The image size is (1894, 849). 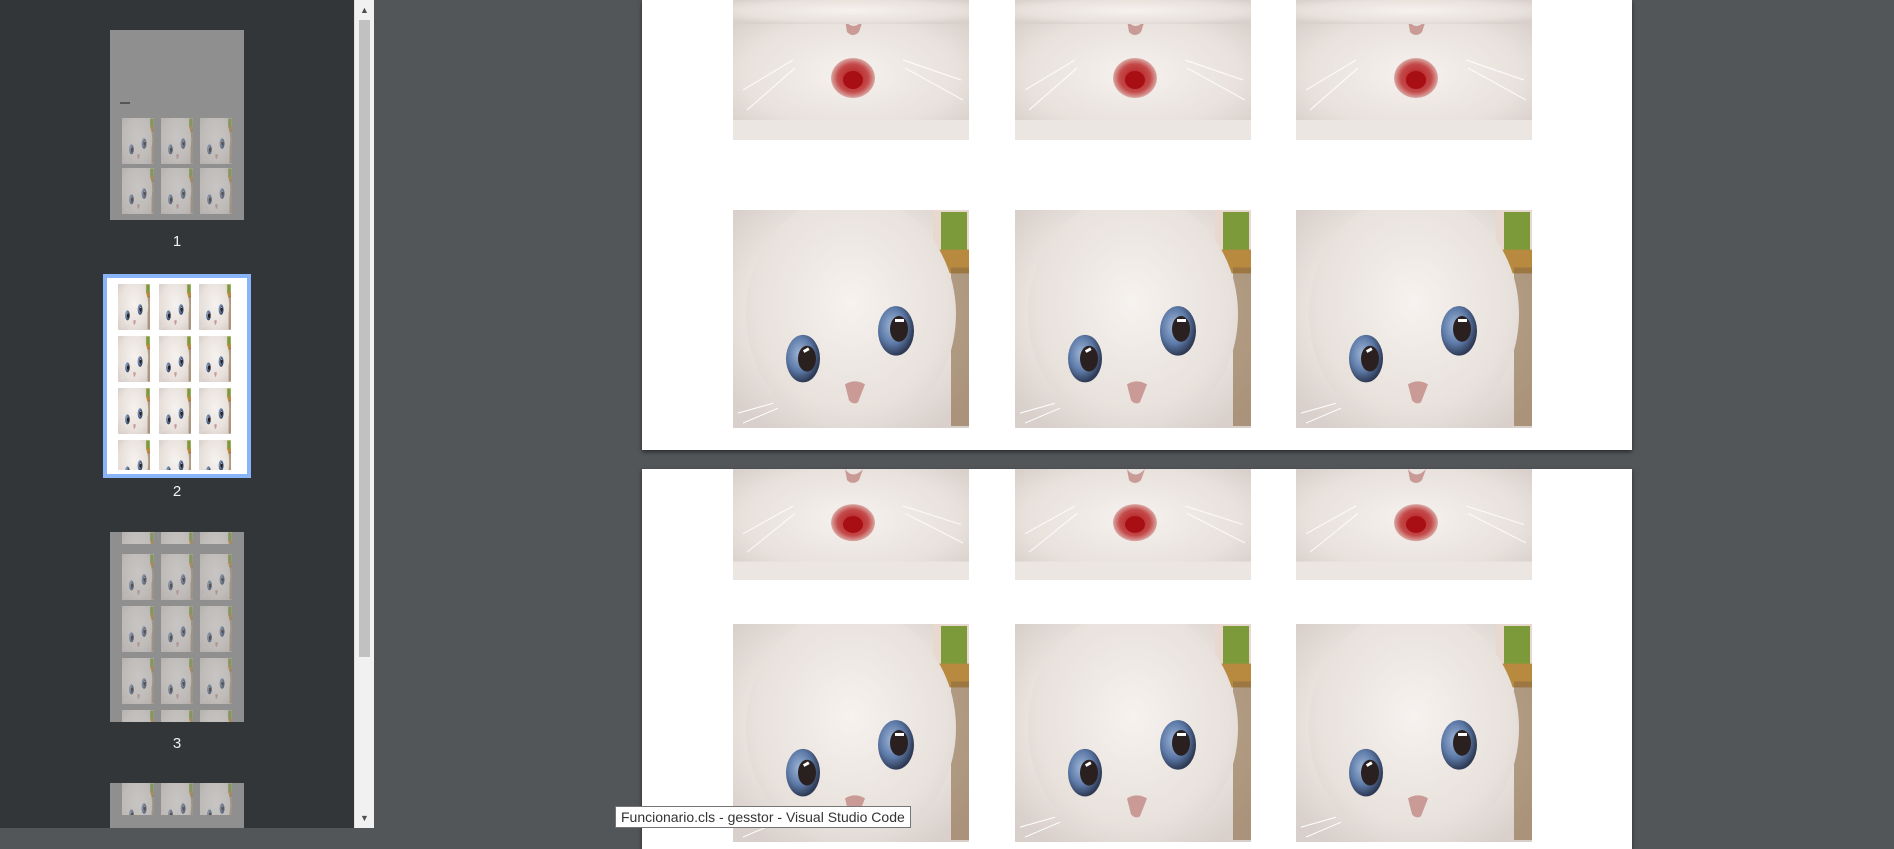 I want to click on thumbnail-page-number: 2, so click(x=177, y=491).